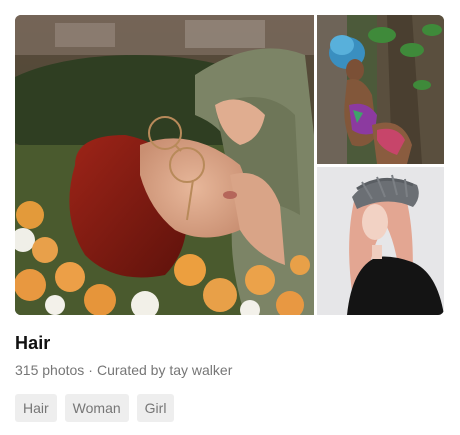 The width and height of the screenshot is (460, 435). I want to click on tag-woman: Woman, so click(96, 408).